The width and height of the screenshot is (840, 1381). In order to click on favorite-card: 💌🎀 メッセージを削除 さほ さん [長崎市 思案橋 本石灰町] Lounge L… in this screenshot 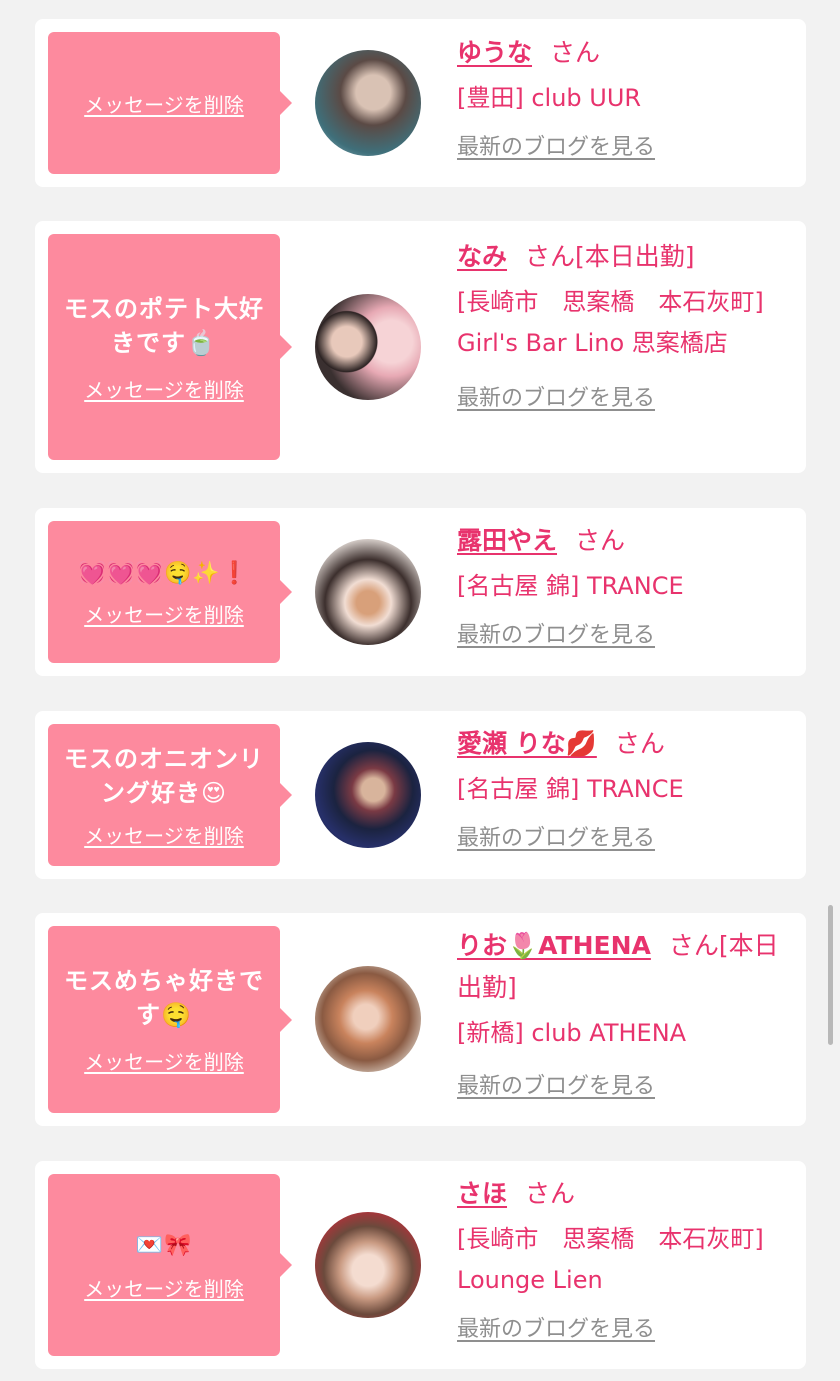, I will do `click(420, 1265)`.